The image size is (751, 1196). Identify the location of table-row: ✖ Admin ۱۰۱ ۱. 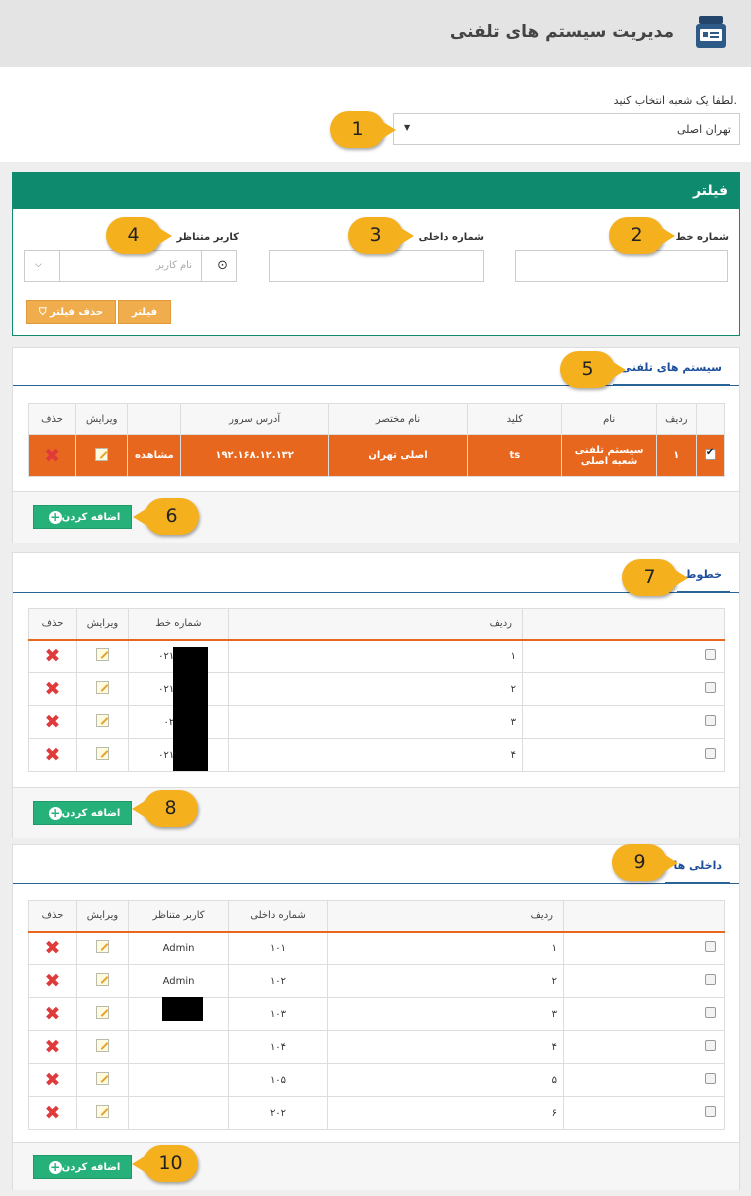
(376, 948).